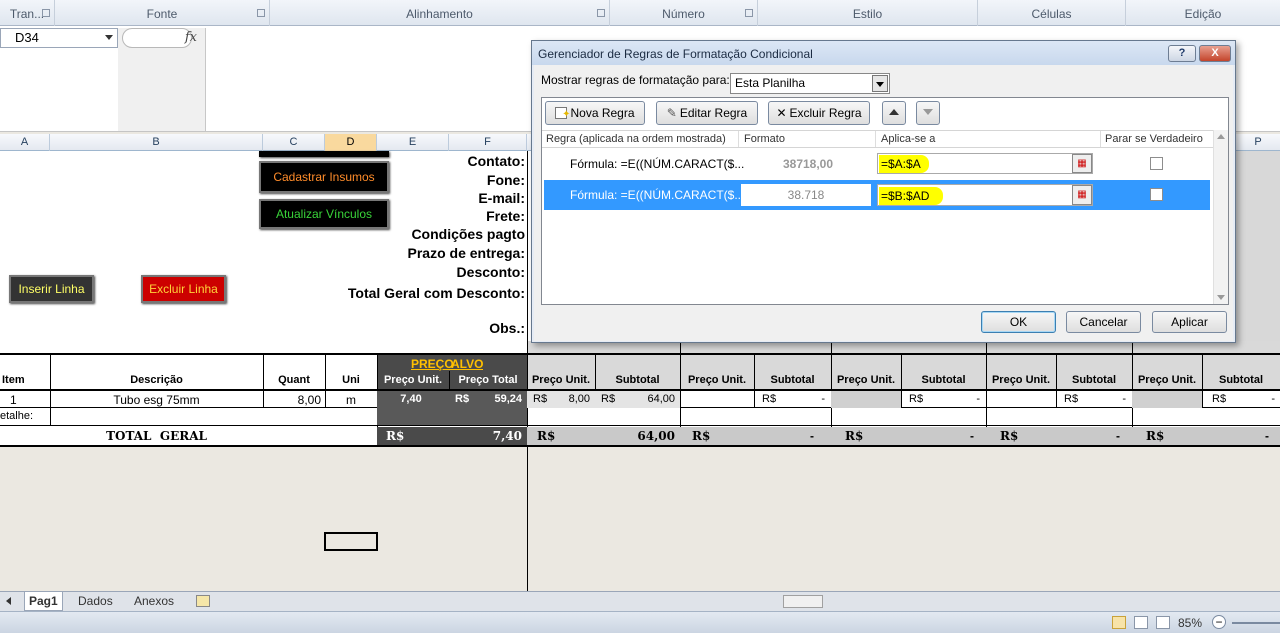 The height and width of the screenshot is (633, 1280). What do you see at coordinates (640, 622) in the screenshot?
I see `status-bar: 85% −` at bounding box center [640, 622].